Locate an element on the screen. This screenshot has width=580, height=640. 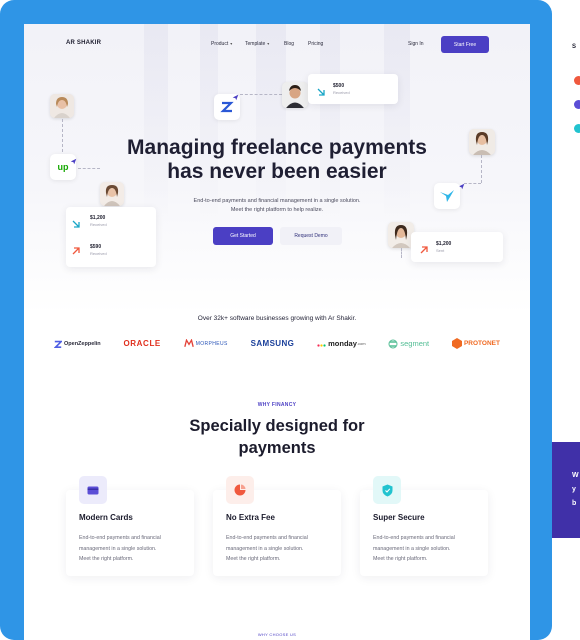
preview-text: W is located at coordinates (575, 475).